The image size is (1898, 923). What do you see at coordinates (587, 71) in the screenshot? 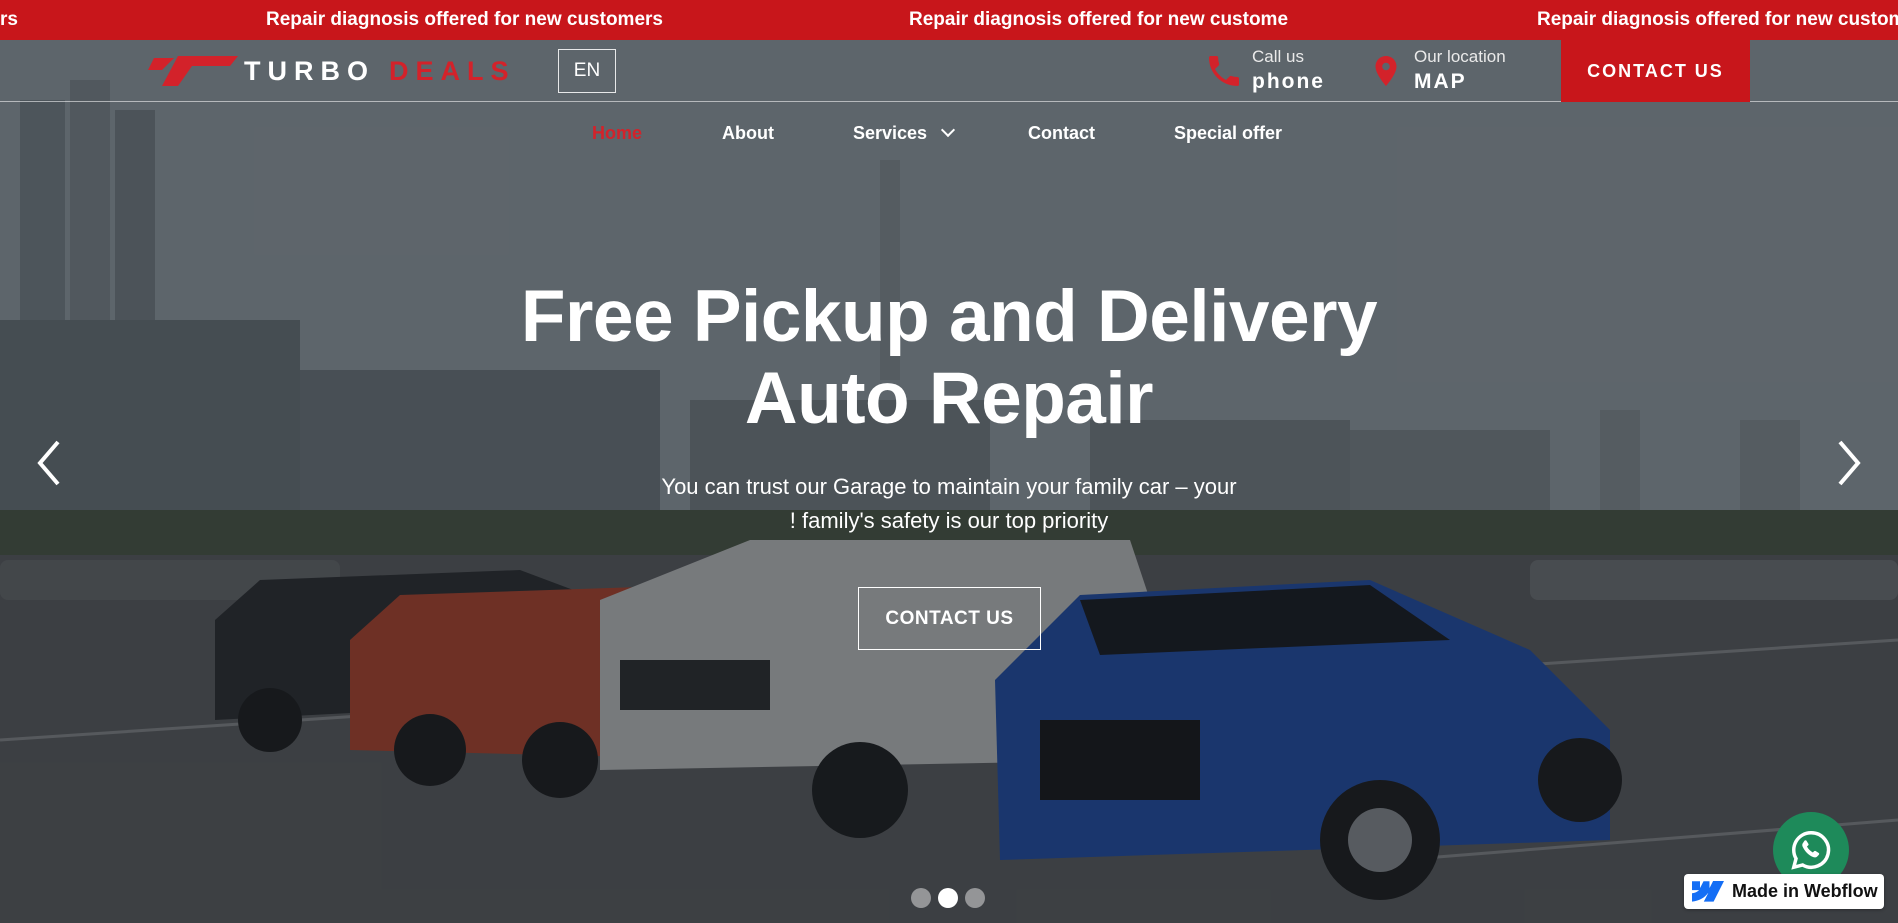
I see `language-selector: EN` at bounding box center [587, 71].